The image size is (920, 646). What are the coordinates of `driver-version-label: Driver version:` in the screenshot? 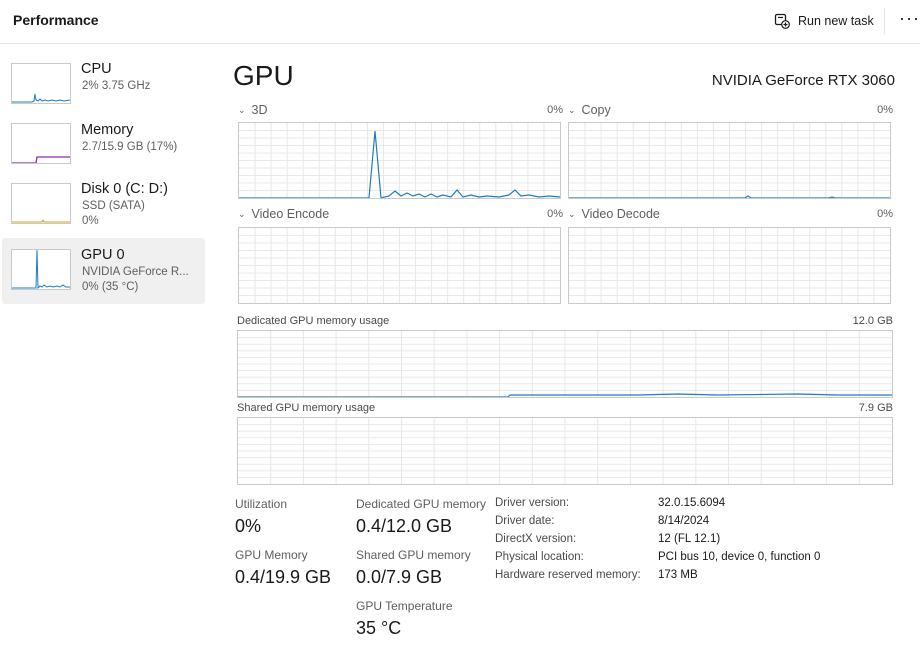 It's located at (532, 503).